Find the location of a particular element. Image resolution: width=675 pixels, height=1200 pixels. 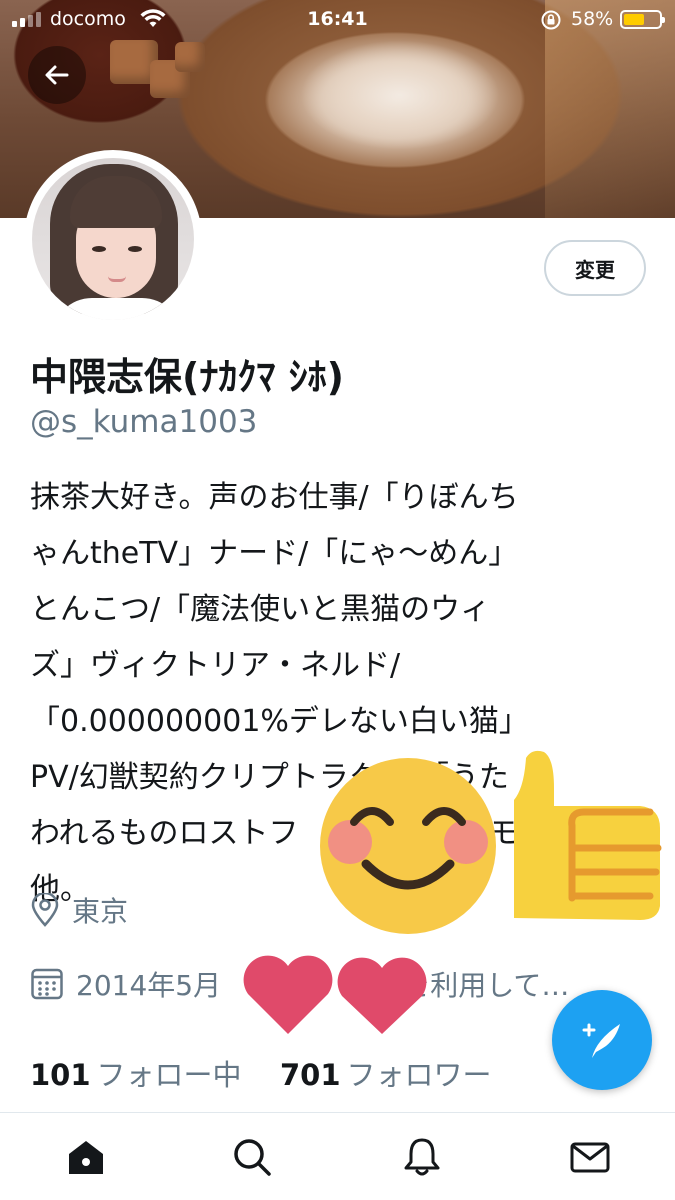

tab-notifications is located at coordinates (422, 1157).